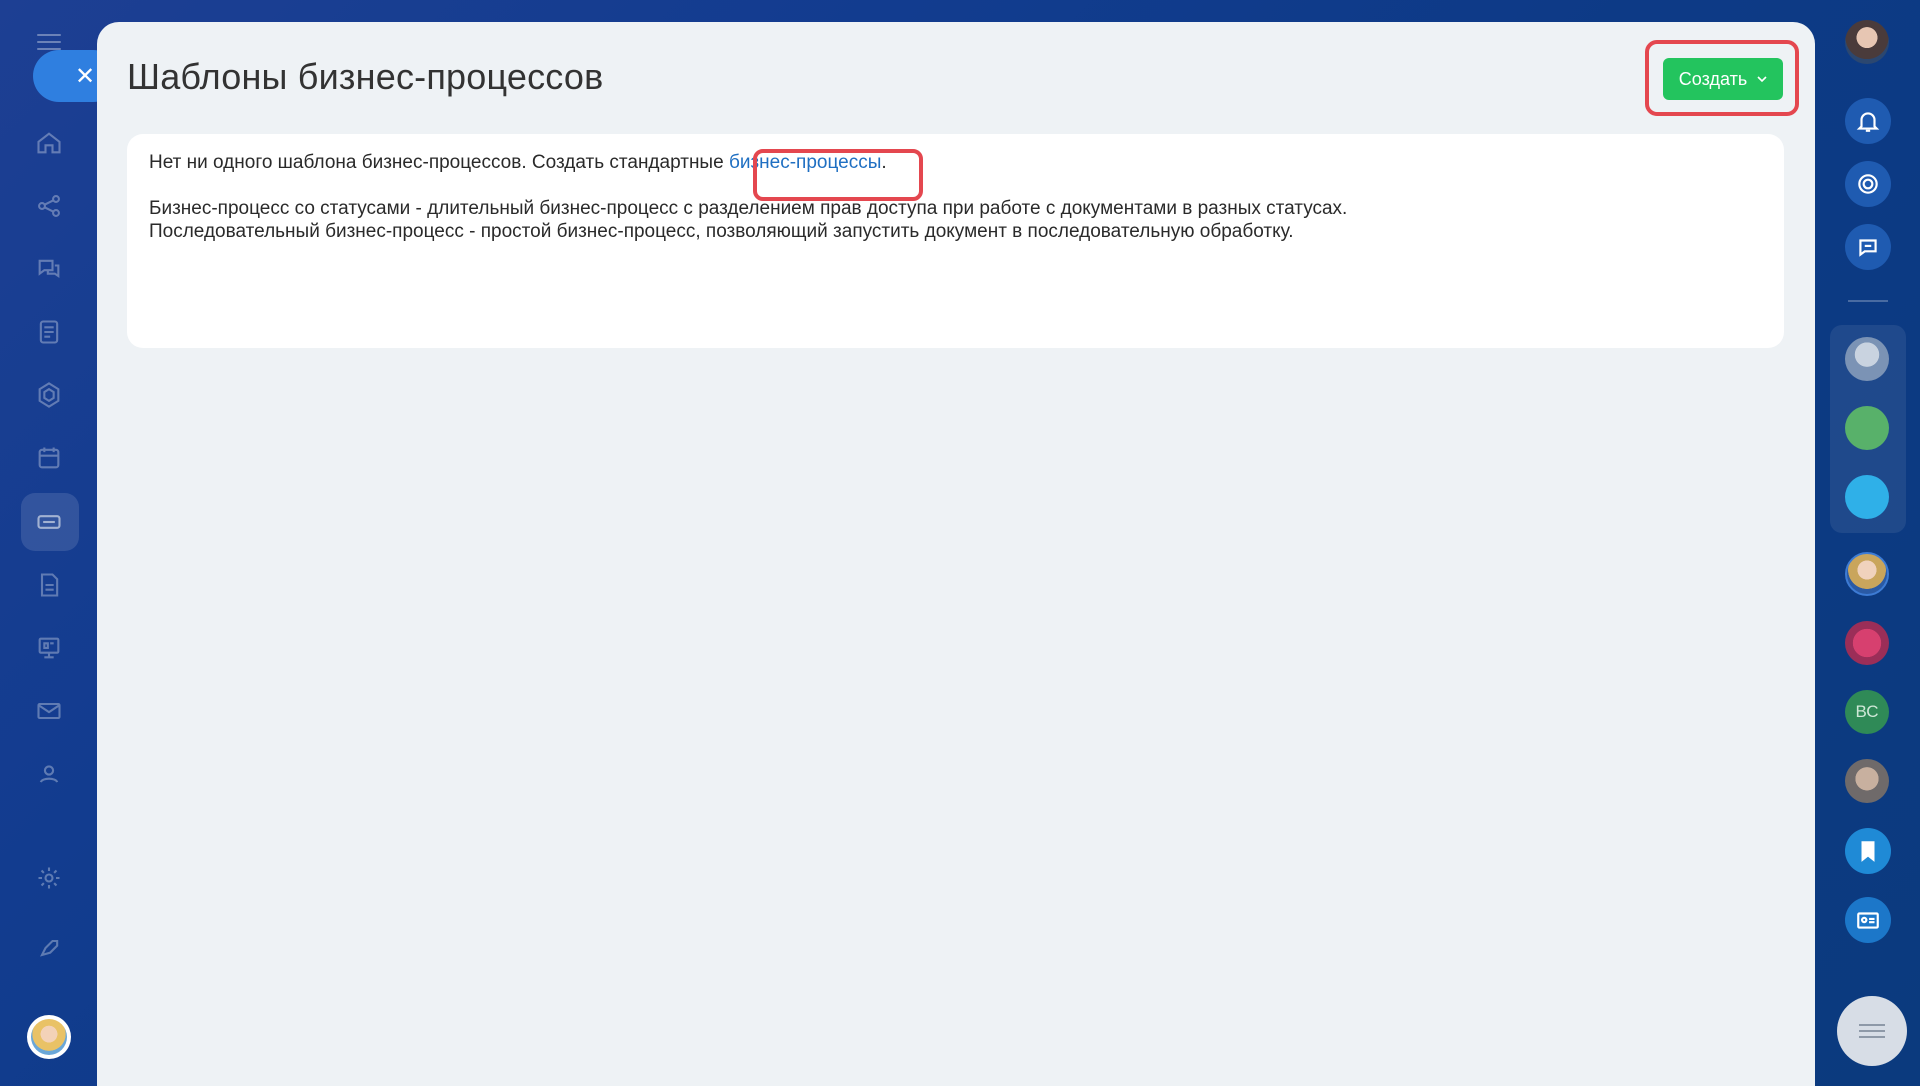 This screenshot has width=1920, height=1086. I want to click on chat-avatar, so click(1867, 359).